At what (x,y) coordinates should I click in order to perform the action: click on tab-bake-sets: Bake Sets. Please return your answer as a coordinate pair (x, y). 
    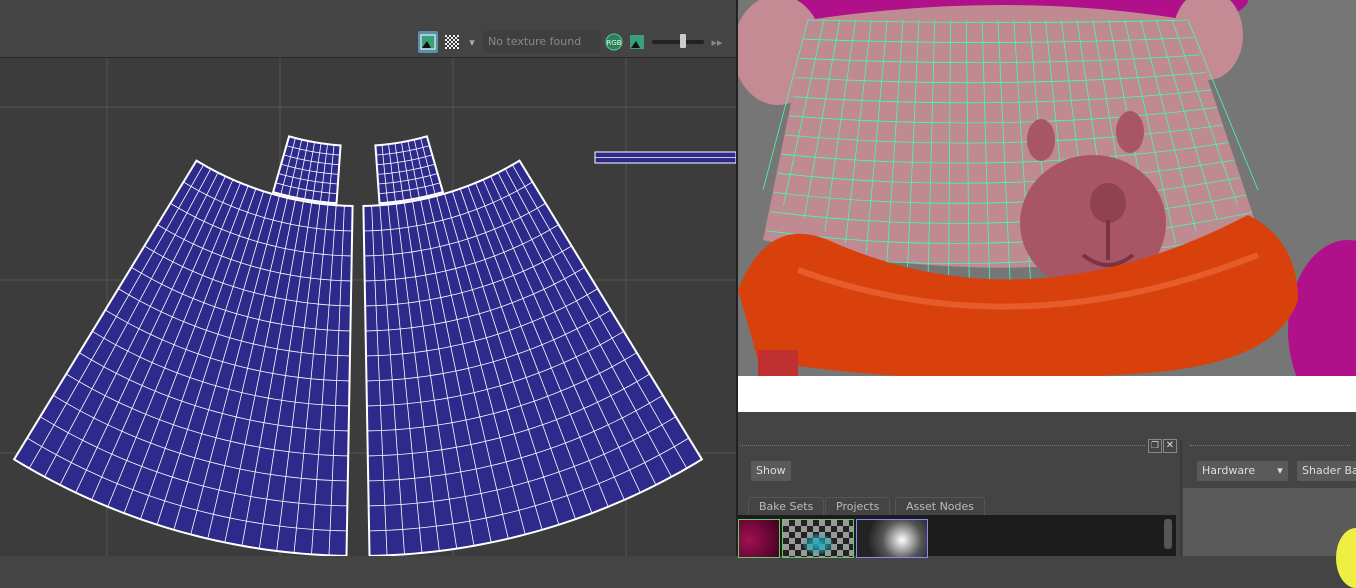
    Looking at the image, I should click on (786, 506).